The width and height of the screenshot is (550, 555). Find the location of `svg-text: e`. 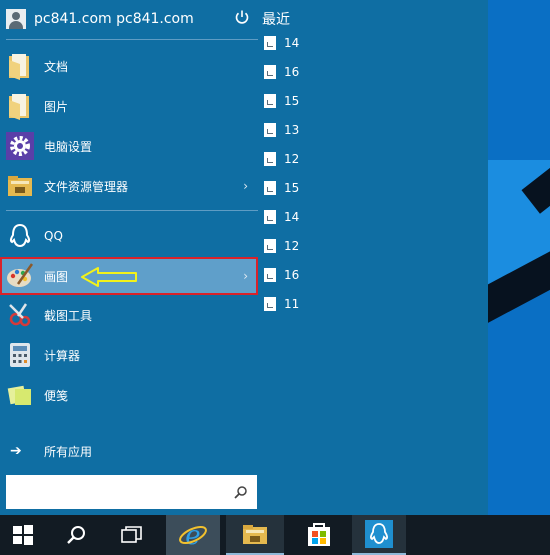

svg-text: e is located at coordinates (192, 535).